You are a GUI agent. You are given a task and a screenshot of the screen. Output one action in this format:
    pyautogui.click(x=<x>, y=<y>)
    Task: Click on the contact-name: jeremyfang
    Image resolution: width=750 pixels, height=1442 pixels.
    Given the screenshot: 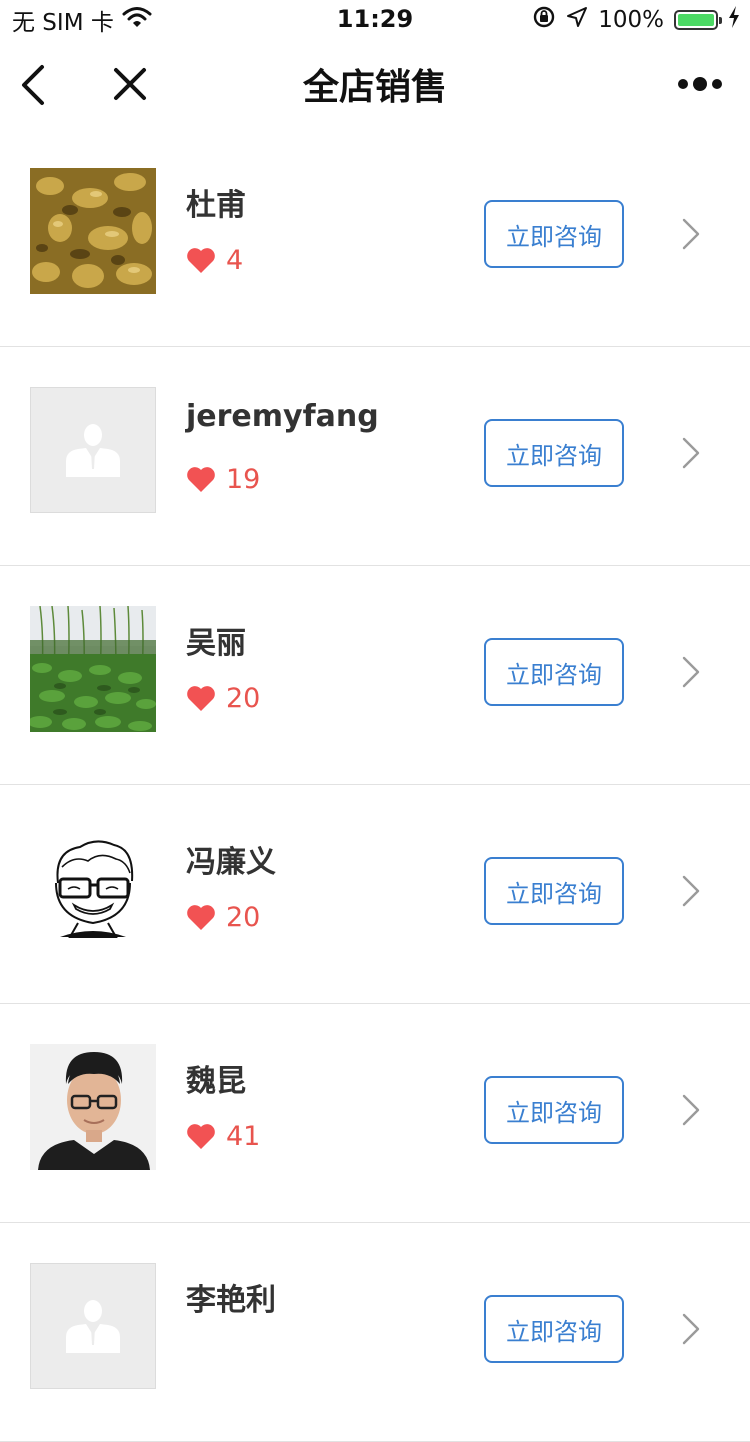 What is the action you would take?
    pyautogui.click(x=282, y=416)
    